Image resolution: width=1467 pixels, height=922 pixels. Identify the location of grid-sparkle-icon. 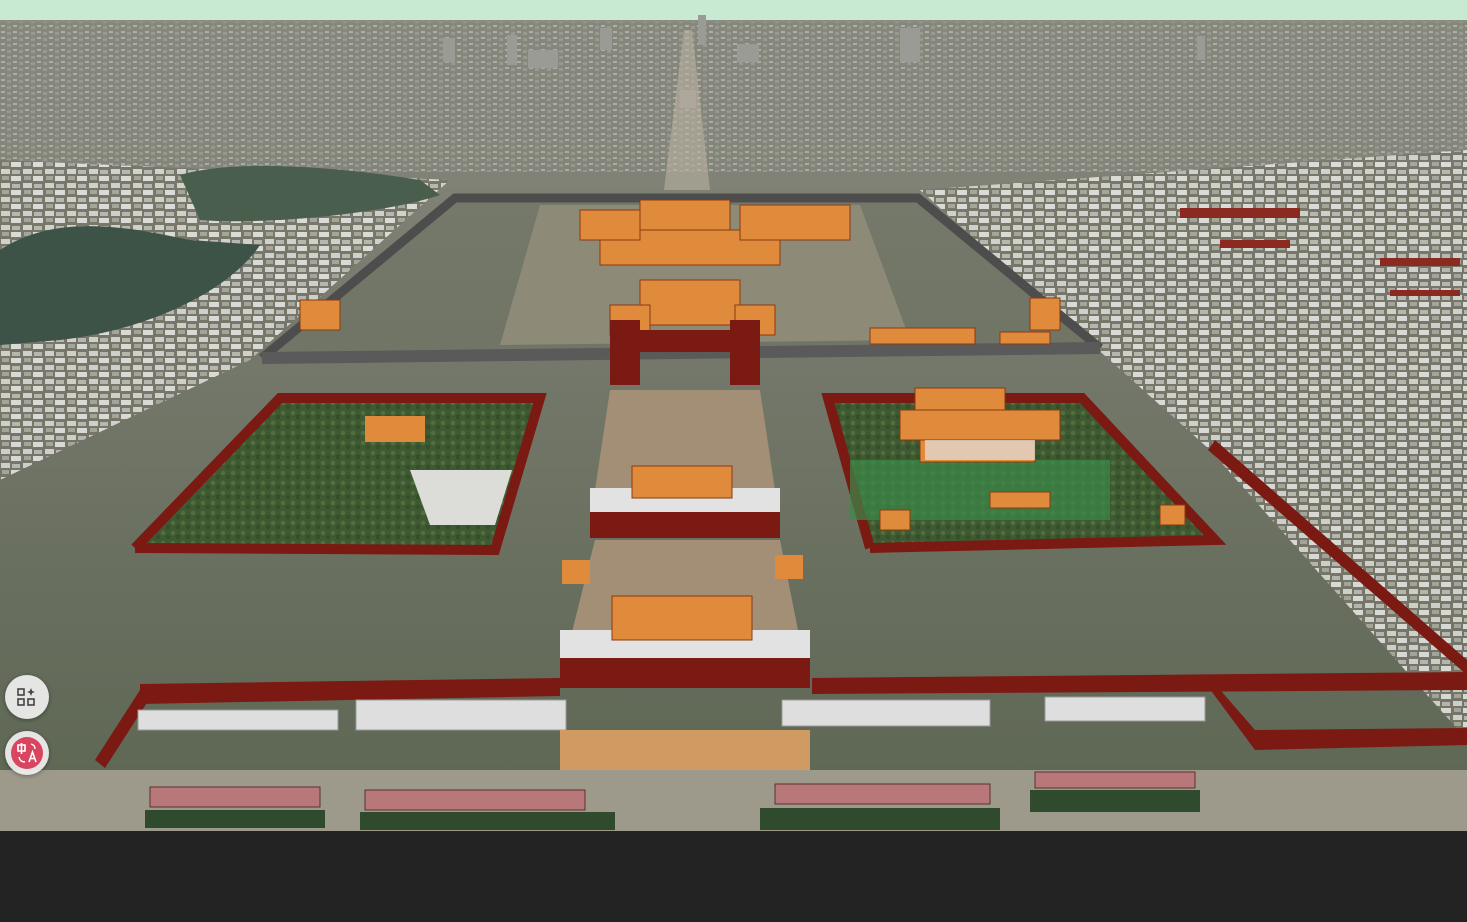
(26, 697).